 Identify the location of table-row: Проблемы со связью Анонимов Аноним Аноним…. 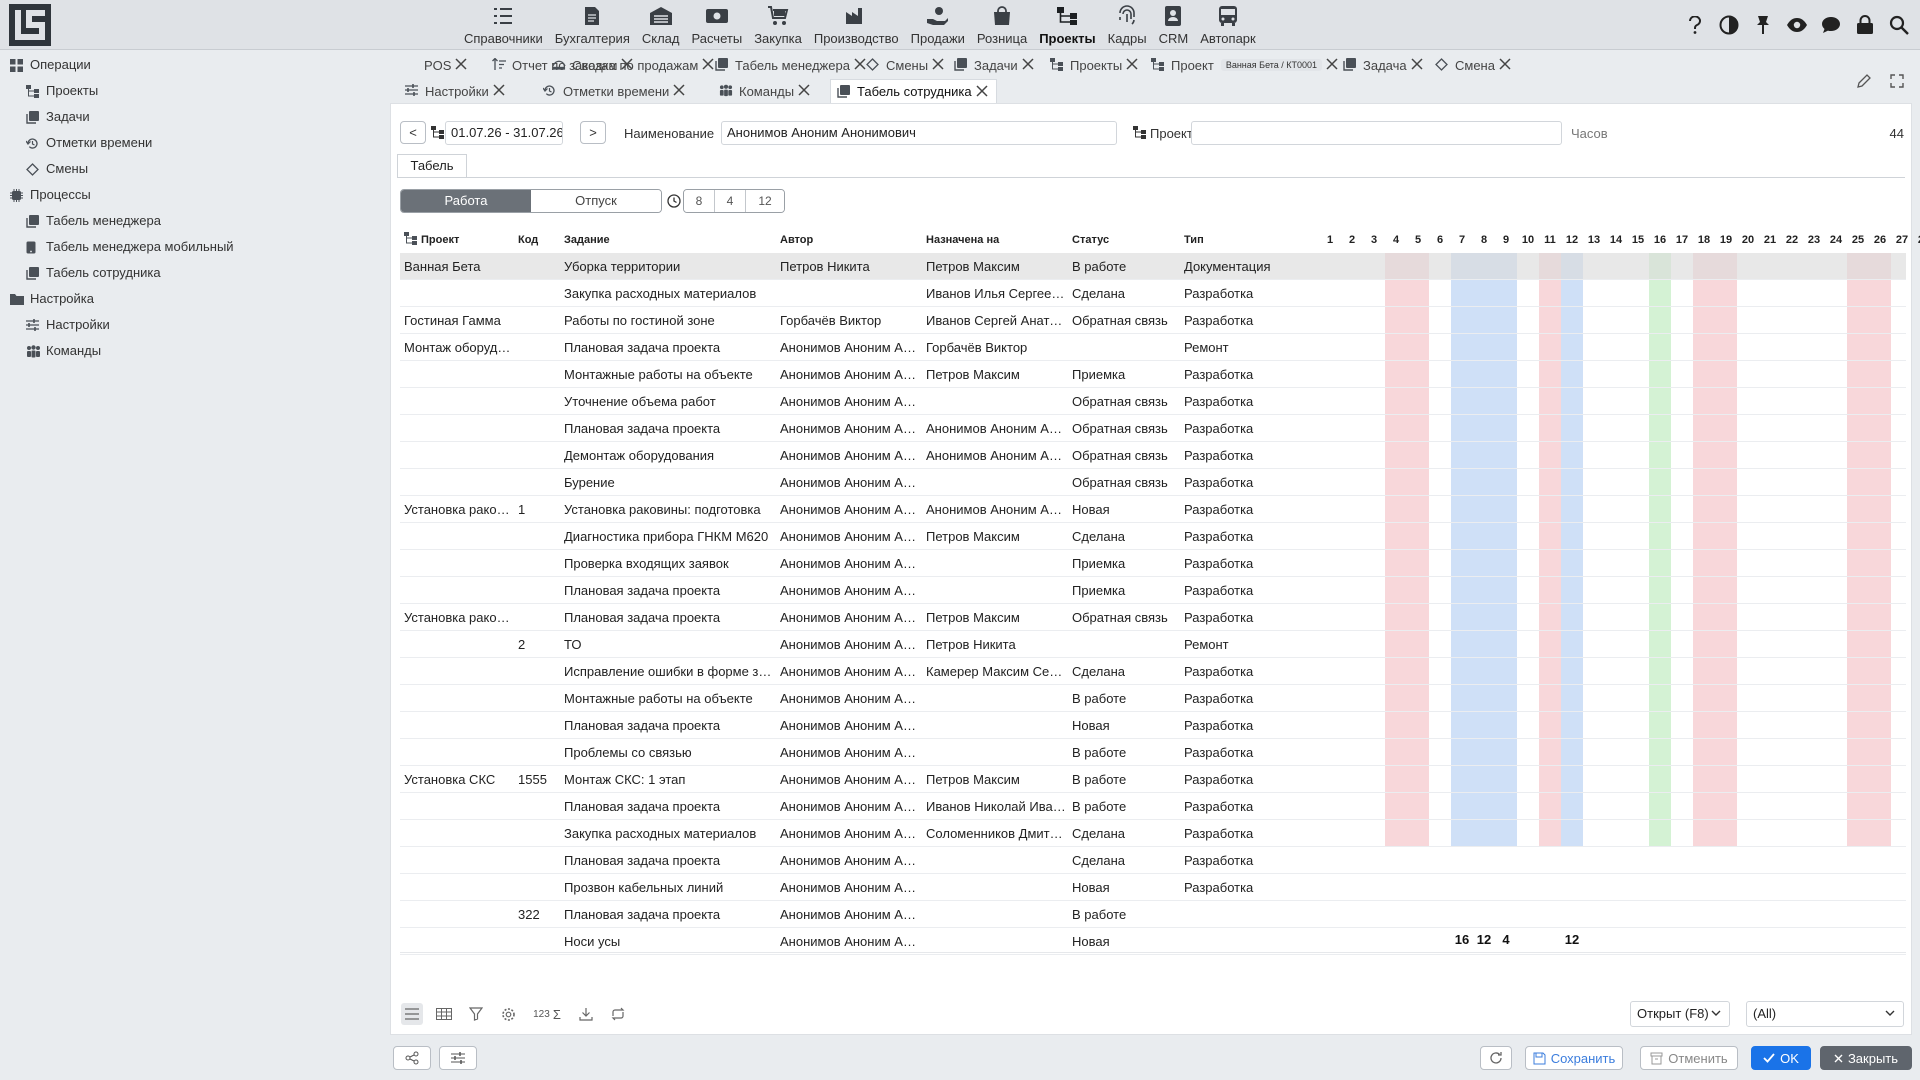
(1153, 752).